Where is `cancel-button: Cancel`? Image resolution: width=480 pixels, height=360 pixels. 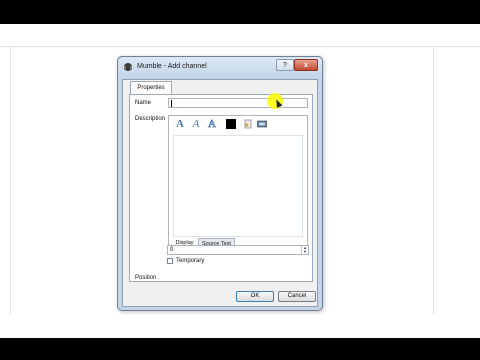
cancel-button: Cancel is located at coordinates (297, 296).